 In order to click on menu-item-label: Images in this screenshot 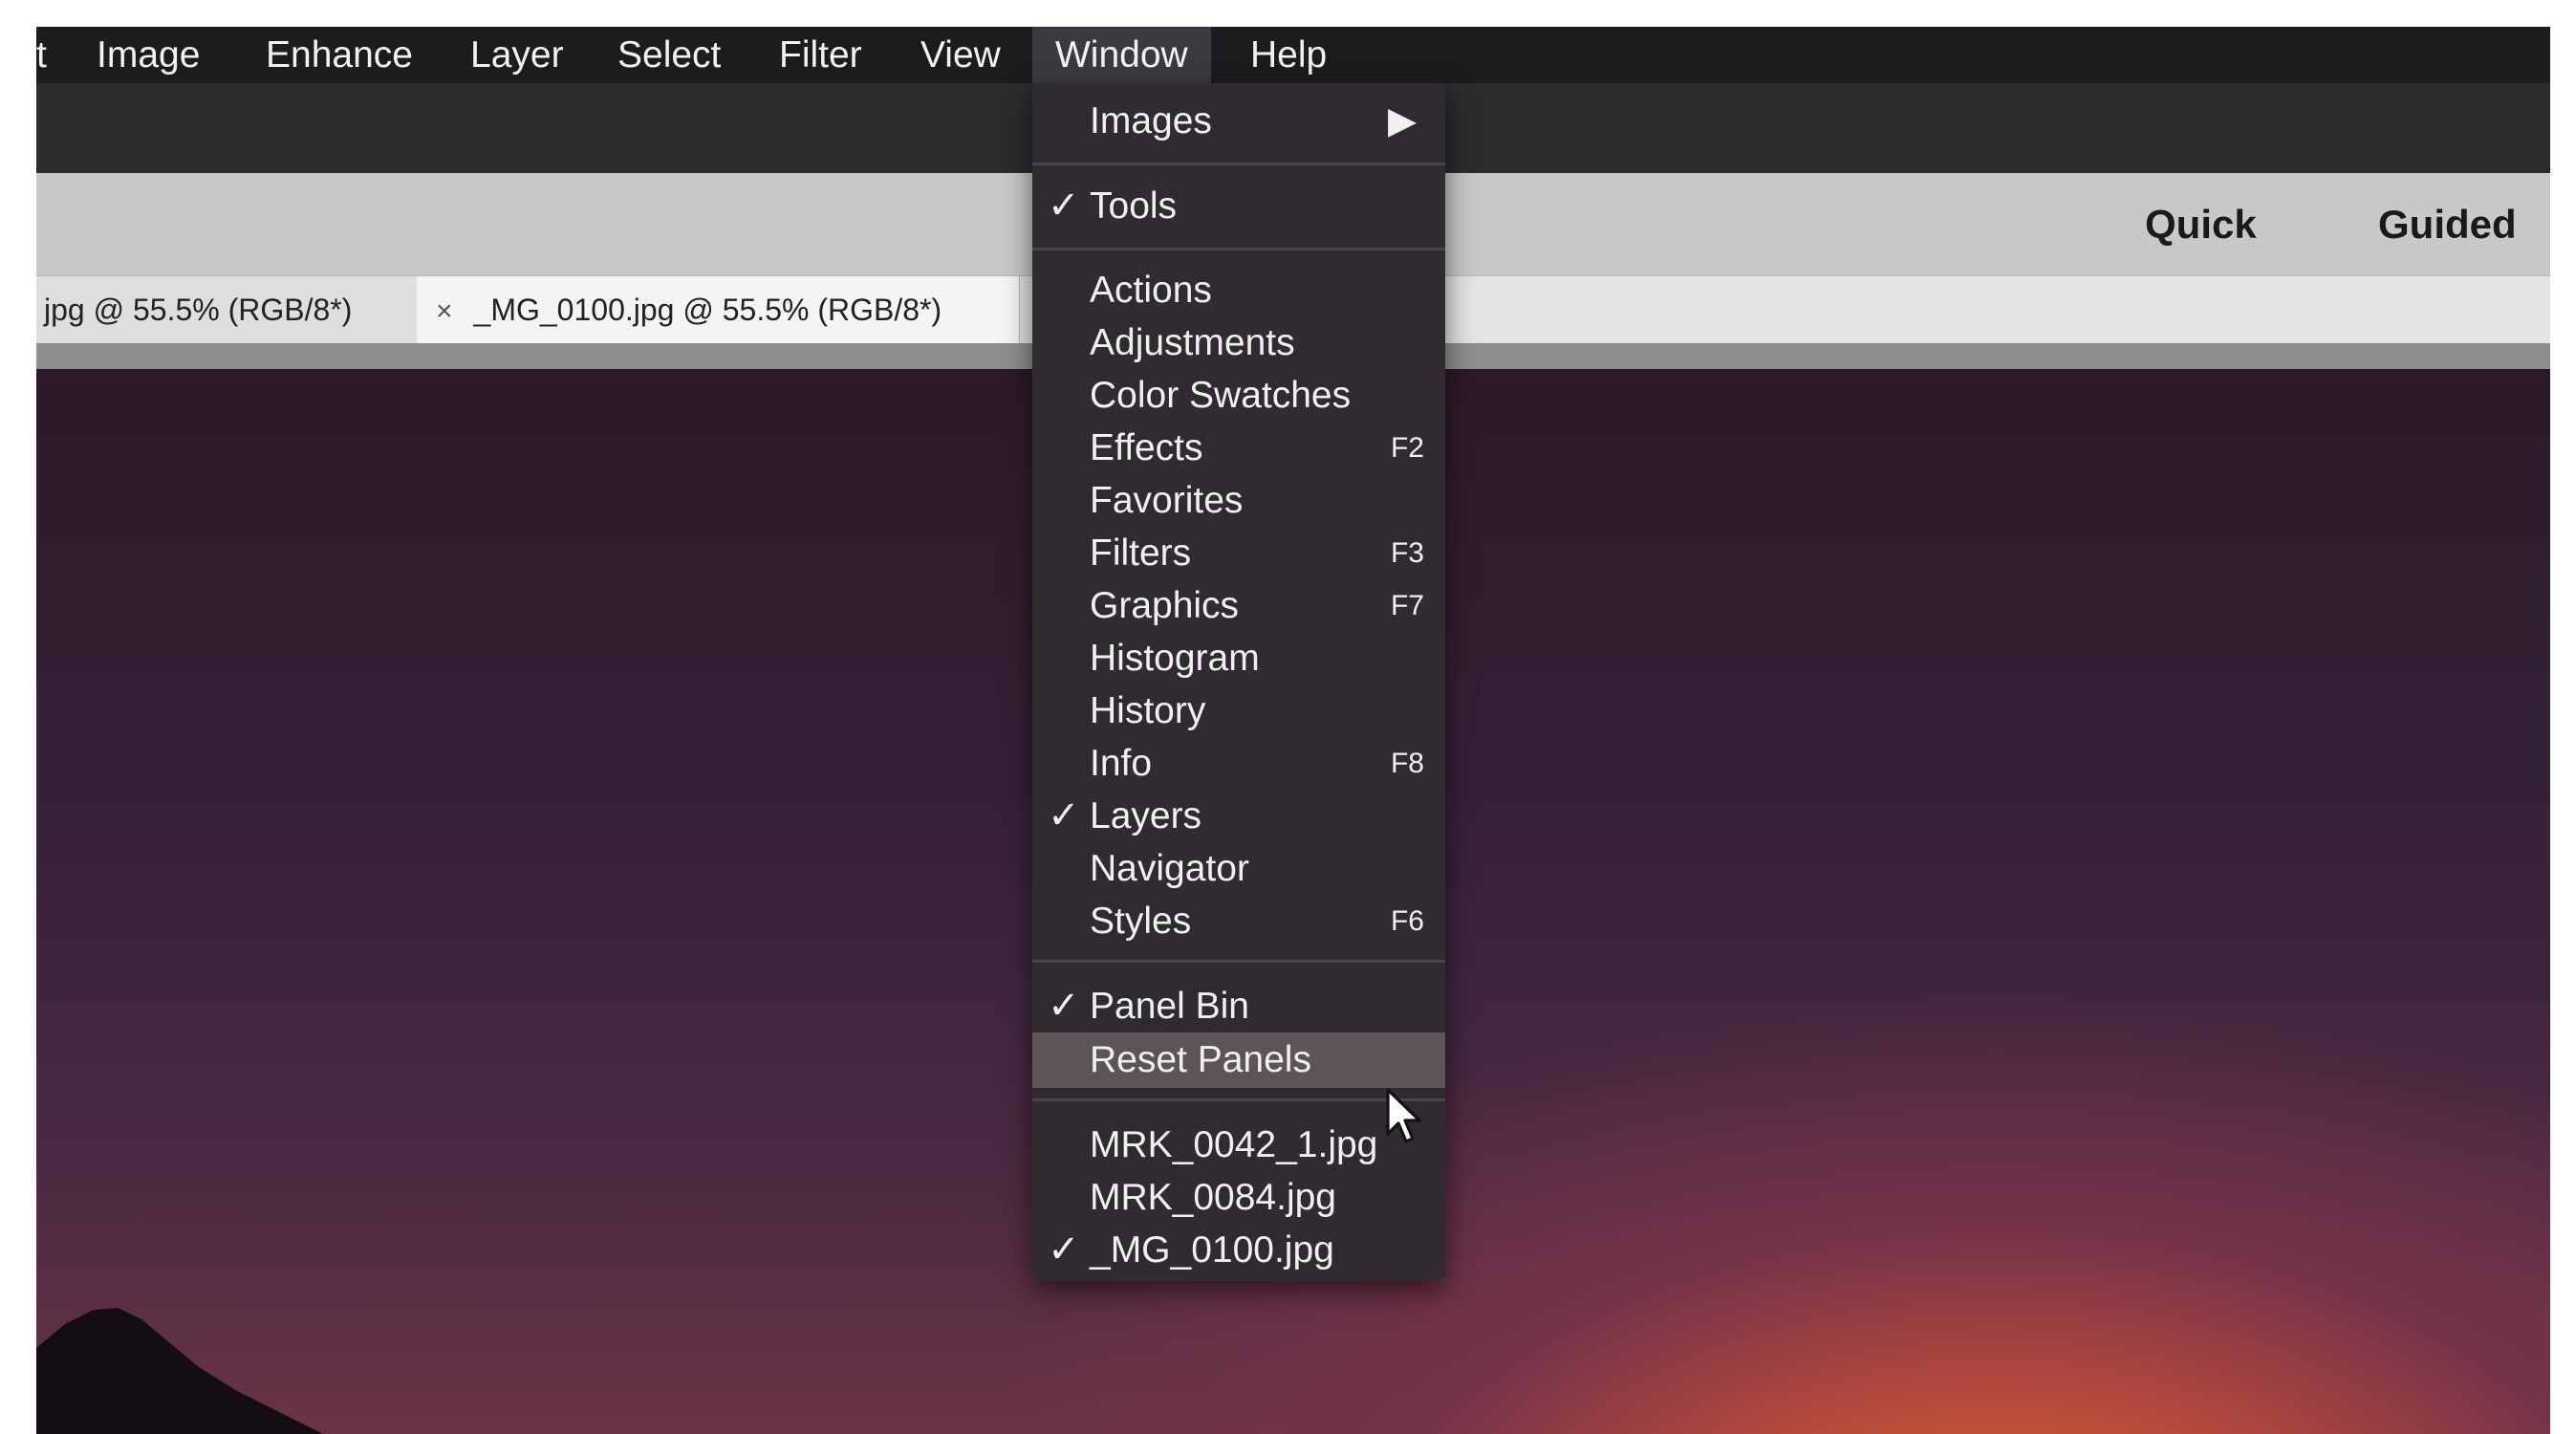, I will do `click(1151, 120)`.